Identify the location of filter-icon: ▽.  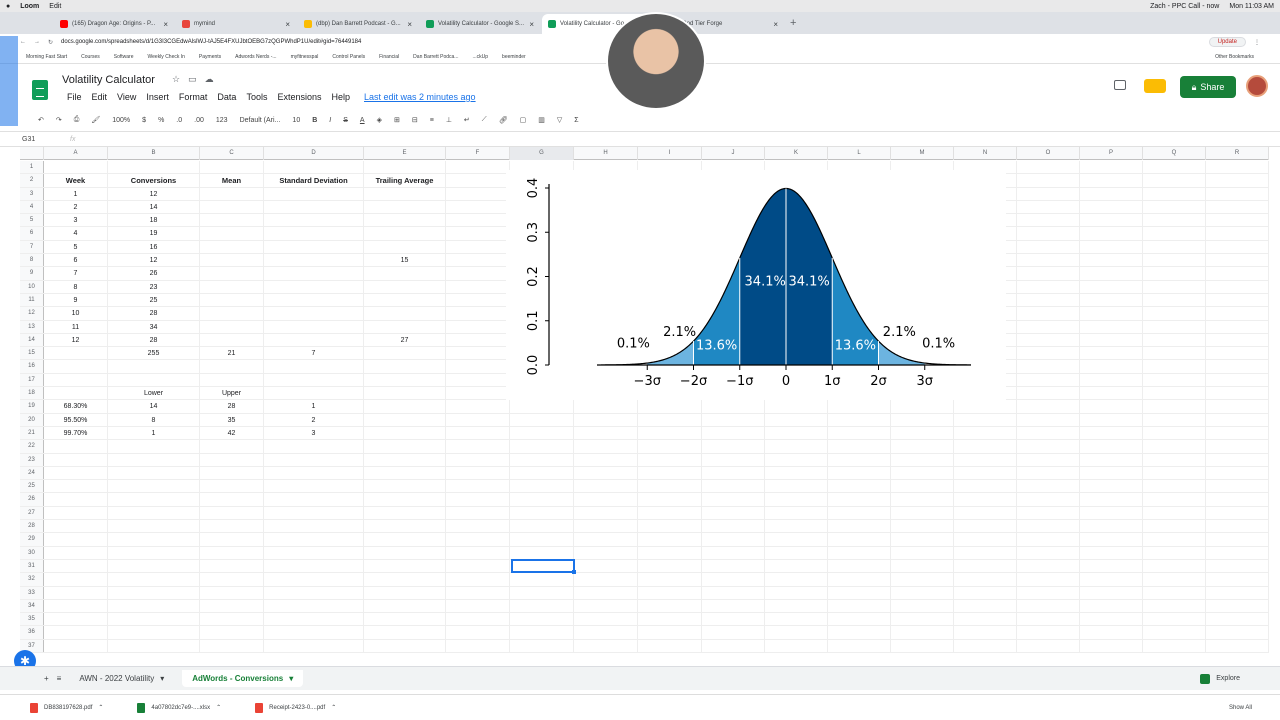
(559, 120).